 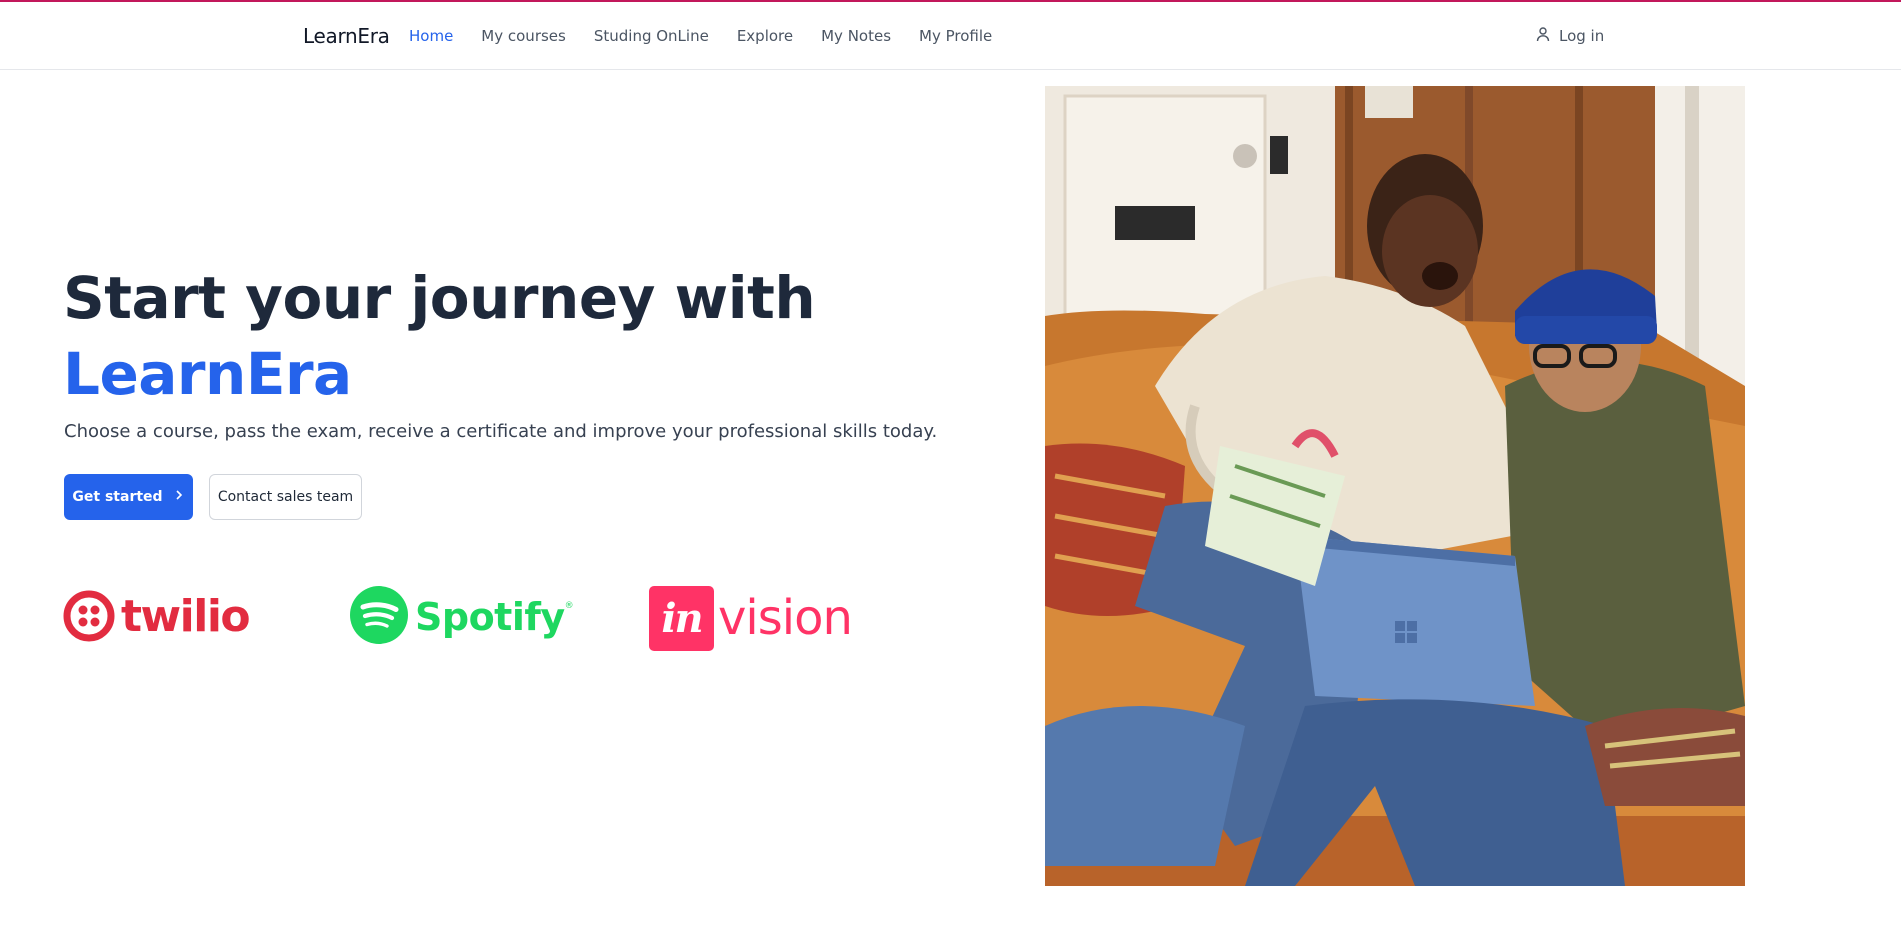 What do you see at coordinates (494, 617) in the screenshot?
I see `spotify-wordmark: Spotify®` at bounding box center [494, 617].